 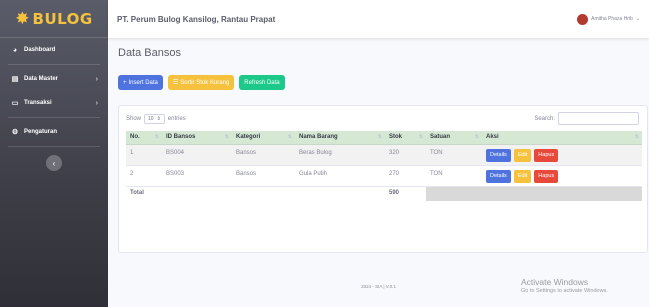 I want to click on chevron-down-icon: ⌄, so click(x=637, y=19).